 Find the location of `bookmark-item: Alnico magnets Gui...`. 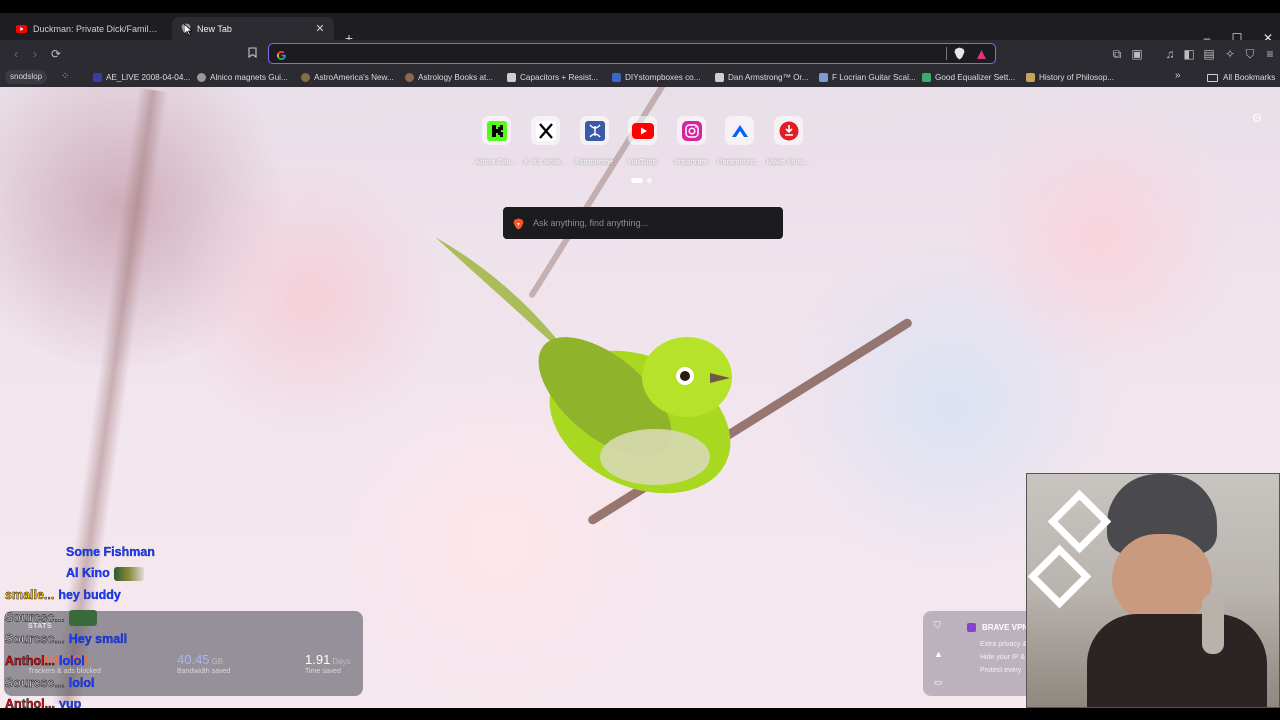

bookmark-item: Alnico magnets Gui... is located at coordinates (242, 77).